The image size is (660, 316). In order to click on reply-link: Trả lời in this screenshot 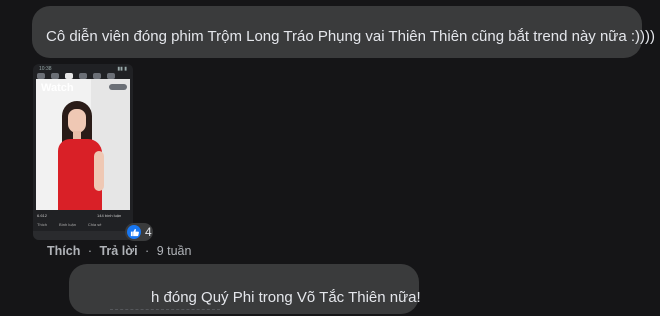, I will do `click(118, 251)`.